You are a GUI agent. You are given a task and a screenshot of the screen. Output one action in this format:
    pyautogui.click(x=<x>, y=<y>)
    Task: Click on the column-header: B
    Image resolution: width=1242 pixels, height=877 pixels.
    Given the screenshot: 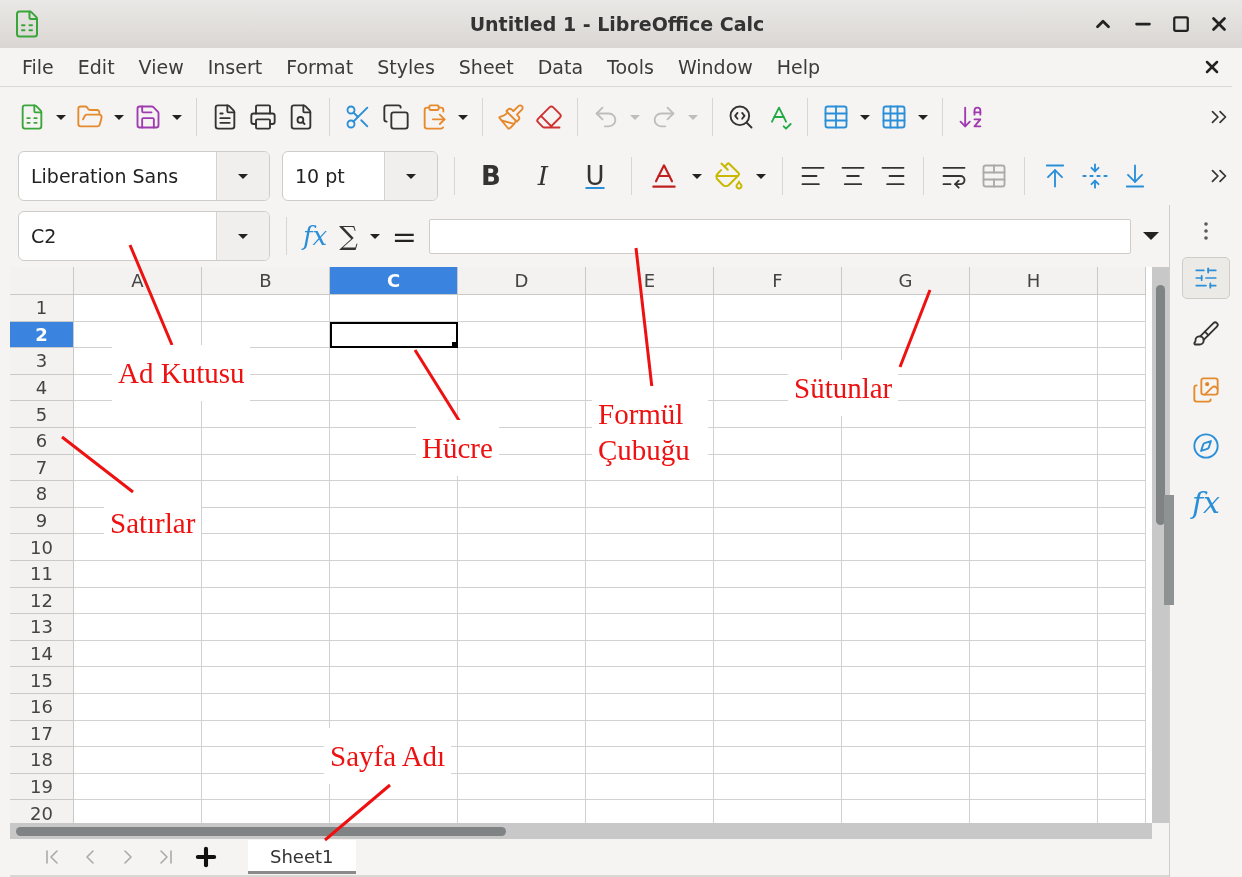 What is the action you would take?
    pyautogui.click(x=266, y=281)
    